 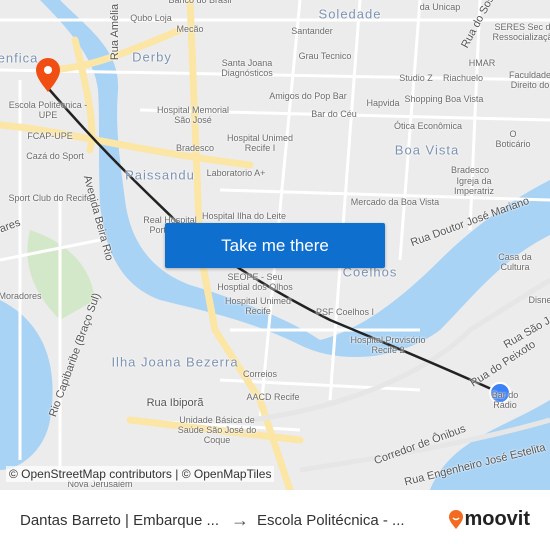 I want to click on poi-label: Hapvida, so click(x=383, y=103).